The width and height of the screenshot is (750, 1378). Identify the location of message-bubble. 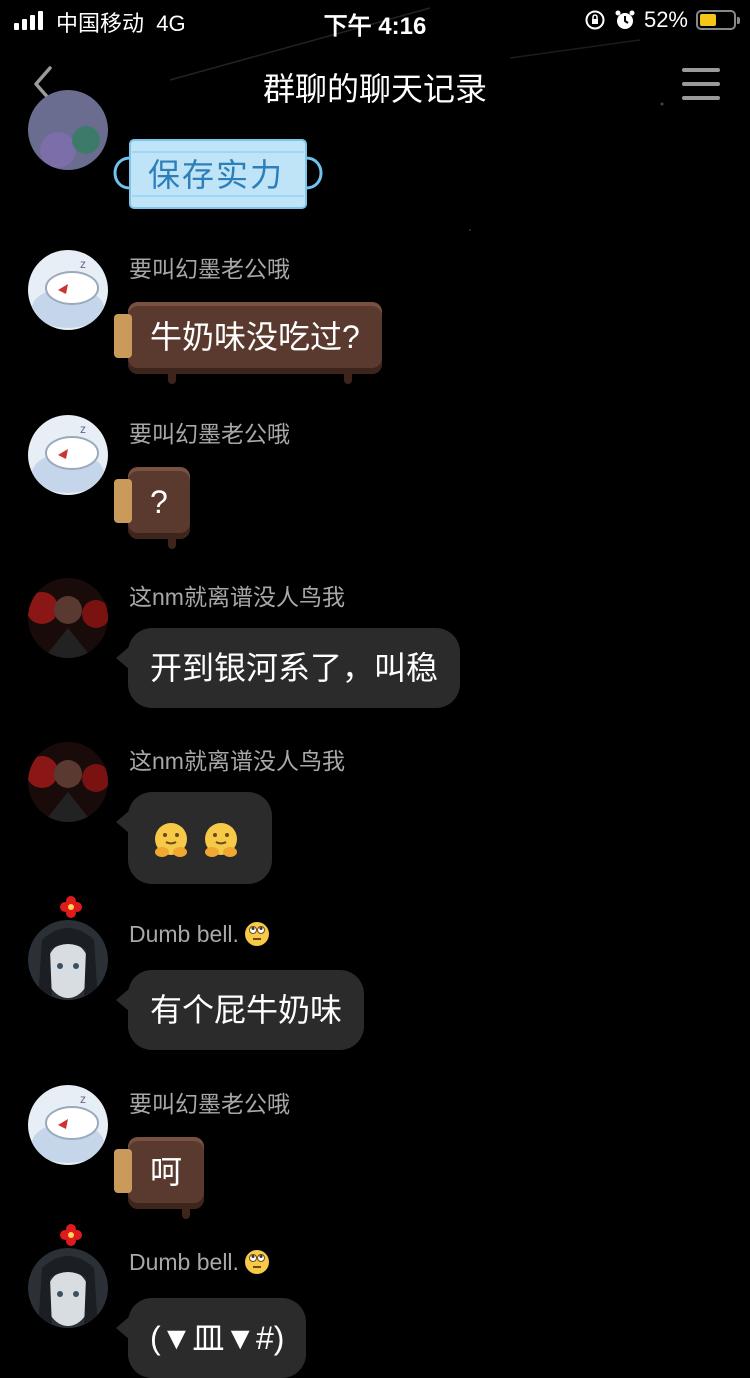
(194, 838).